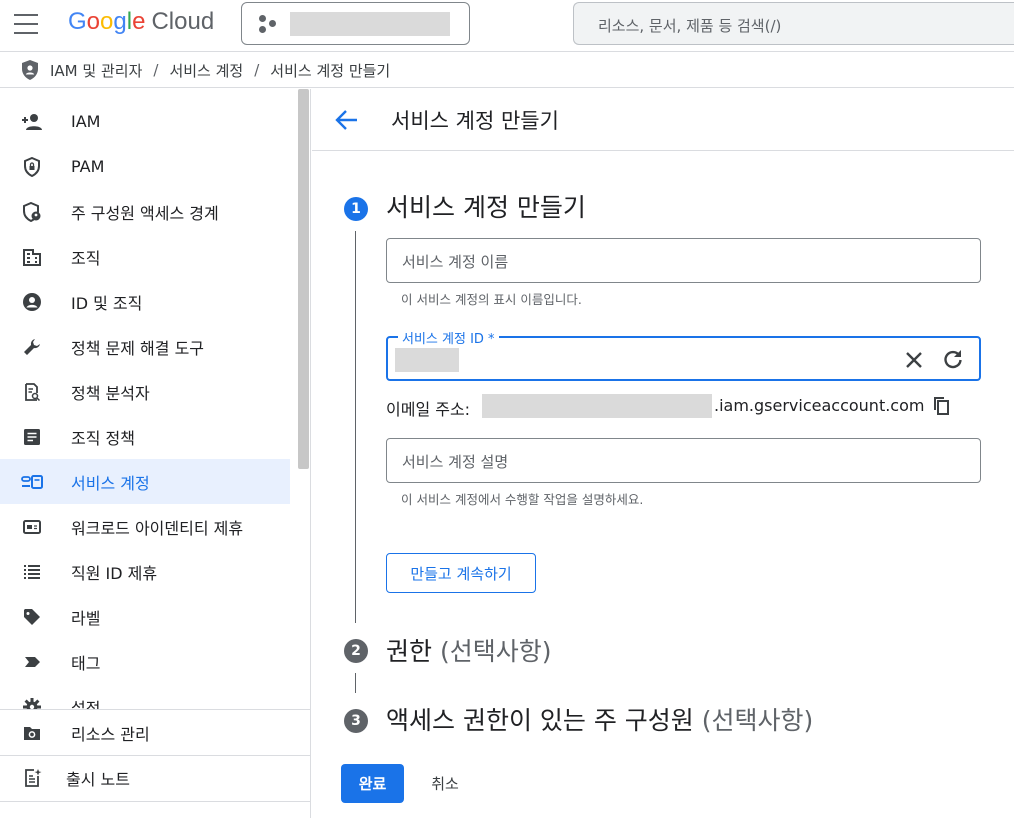 Image resolution: width=1014 pixels, height=818 pixels. What do you see at coordinates (495, 651) in the screenshot?
I see `step-2-optional: (선택사항)` at bounding box center [495, 651].